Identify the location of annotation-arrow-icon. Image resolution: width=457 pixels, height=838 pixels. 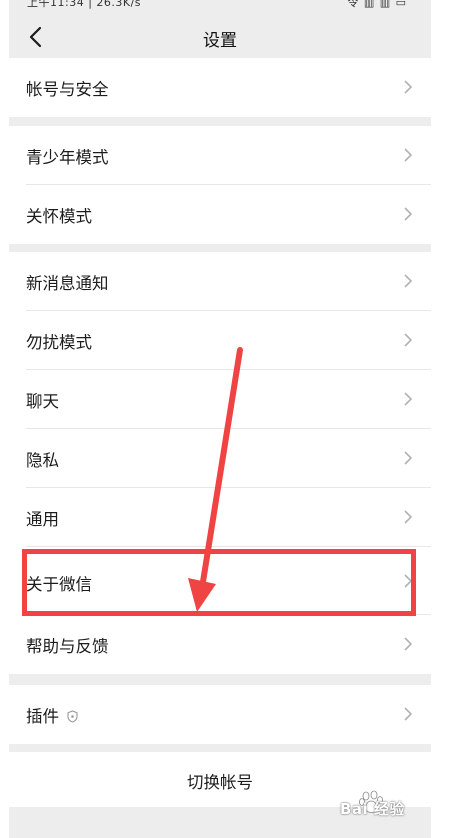
(215, 479).